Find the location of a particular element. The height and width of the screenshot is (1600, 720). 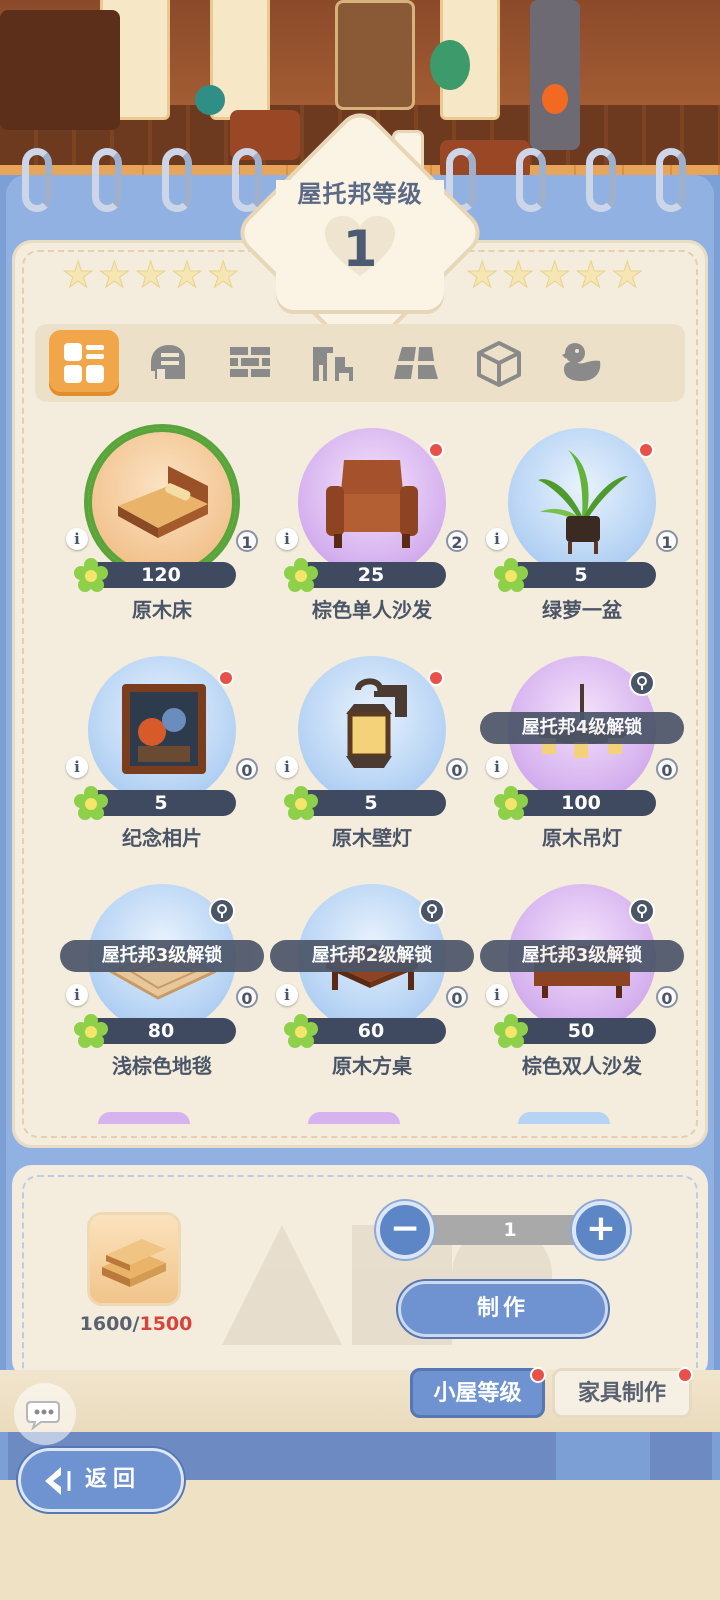

tab-furniture-crafting-label: 家具制作 is located at coordinates (621, 1393).